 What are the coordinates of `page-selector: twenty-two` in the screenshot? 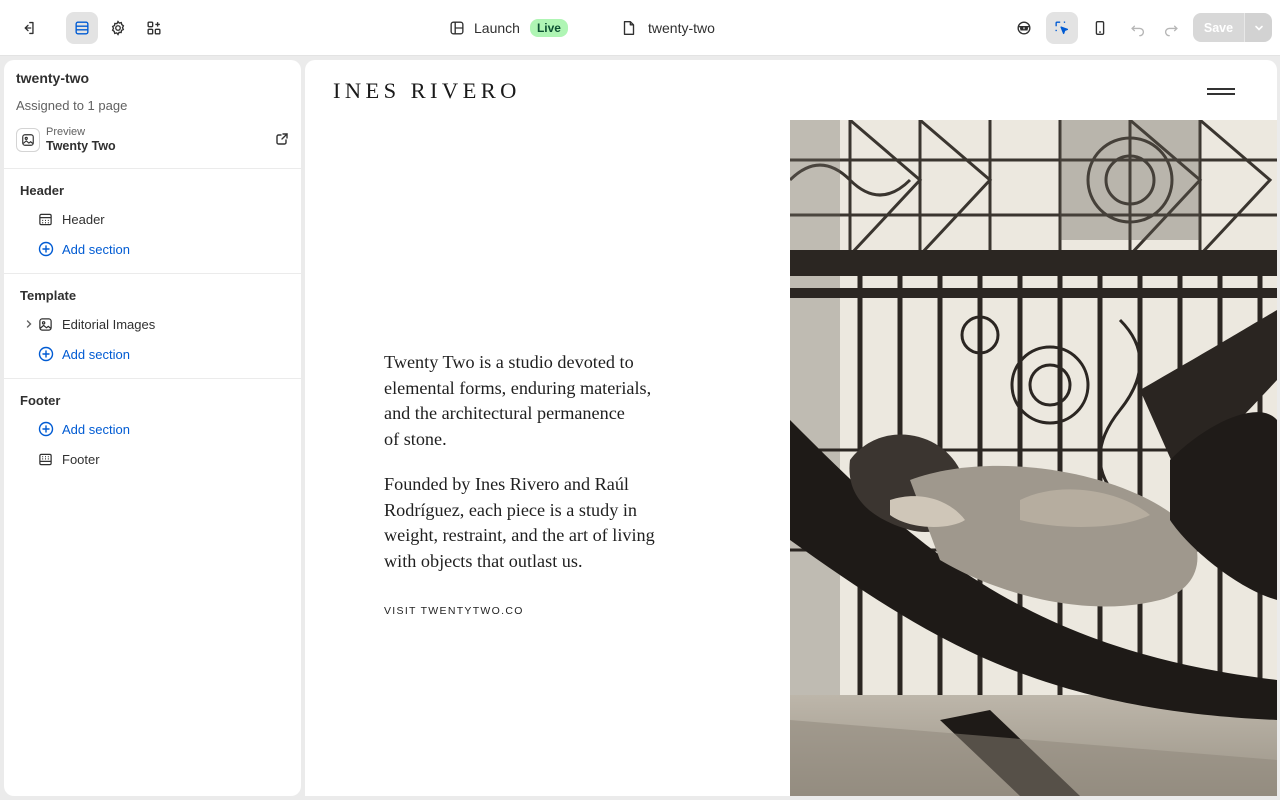 It's located at (667, 28).